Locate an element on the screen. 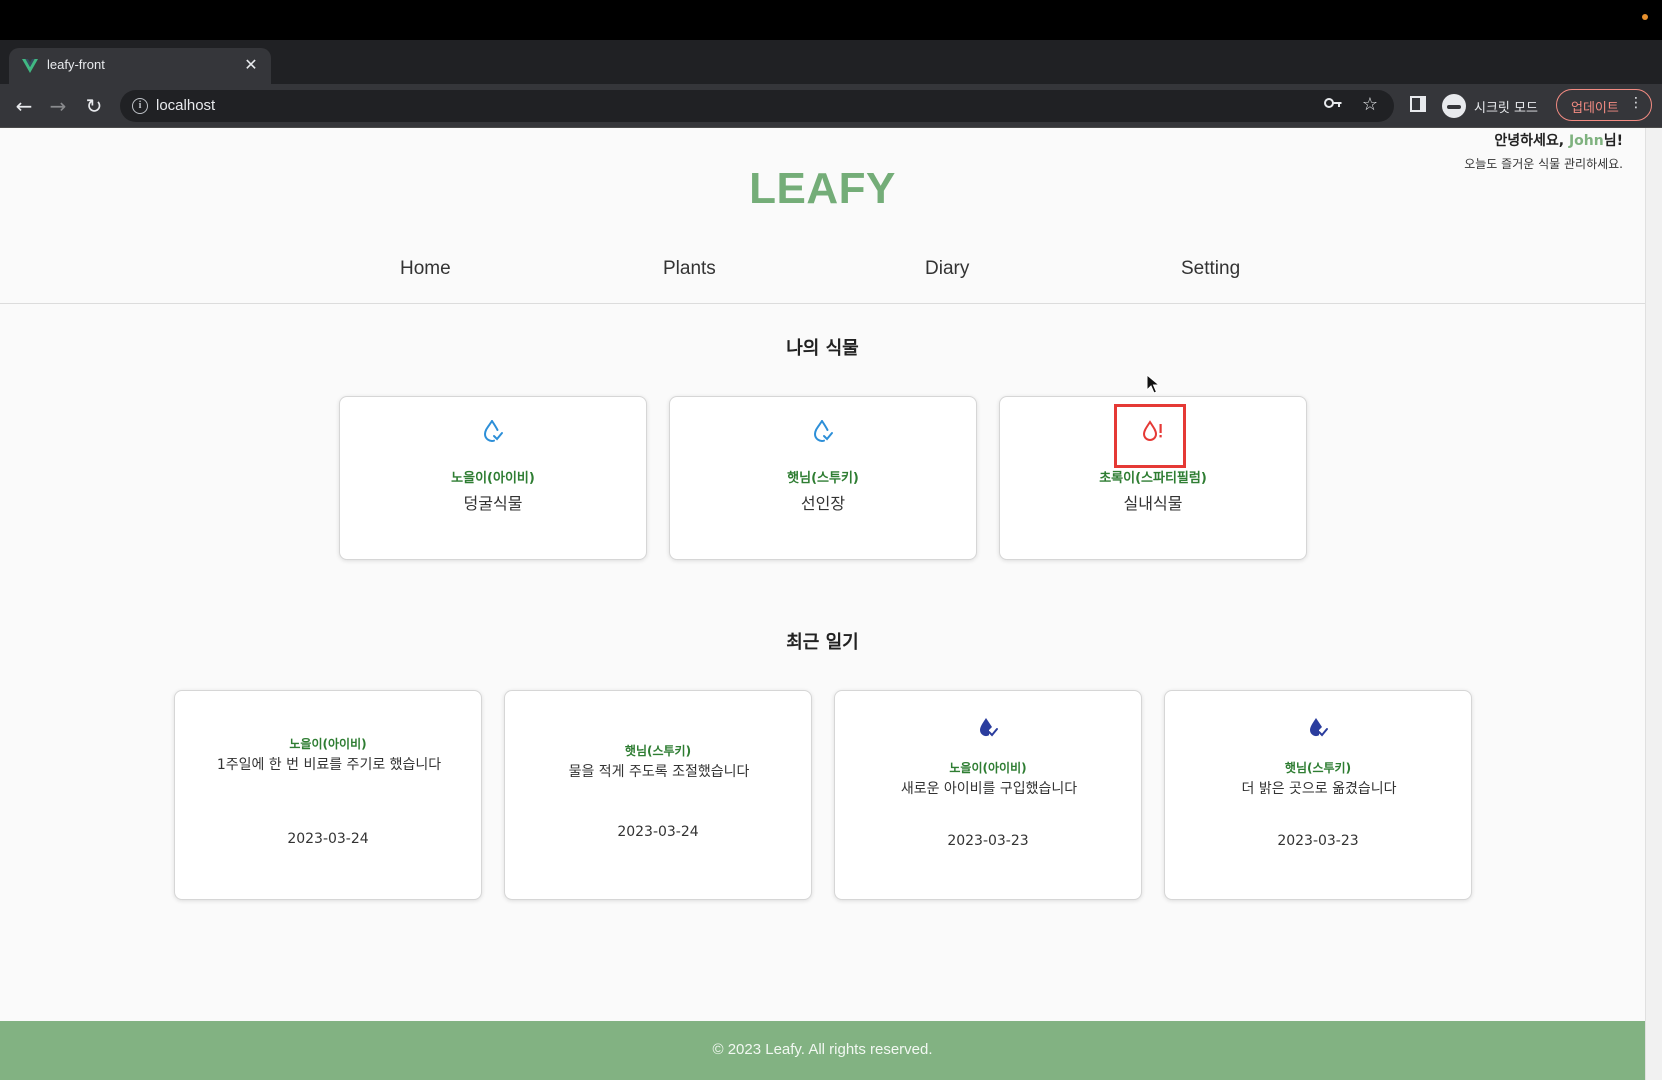  vue-logo-icon is located at coordinates (30, 66).